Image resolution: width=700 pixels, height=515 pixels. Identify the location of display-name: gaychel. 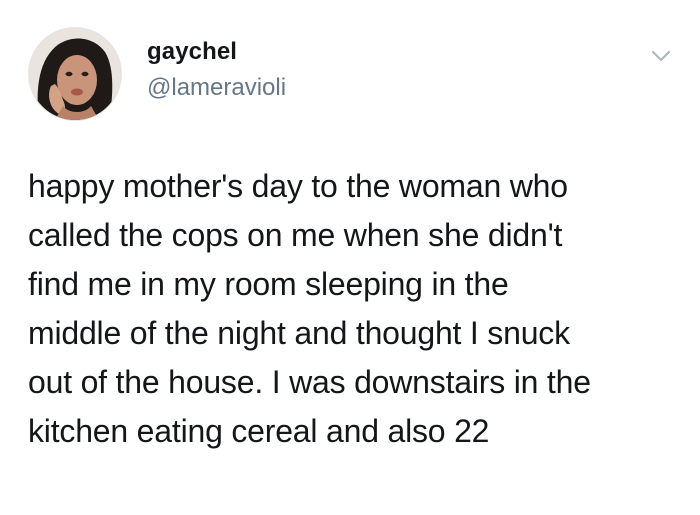
(216, 52).